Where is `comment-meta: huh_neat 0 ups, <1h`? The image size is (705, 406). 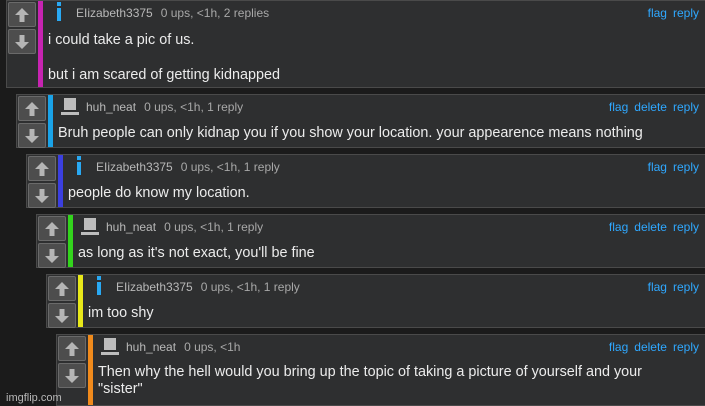 comment-meta: huh_neat 0 ups, <1h is located at coordinates (183, 347).